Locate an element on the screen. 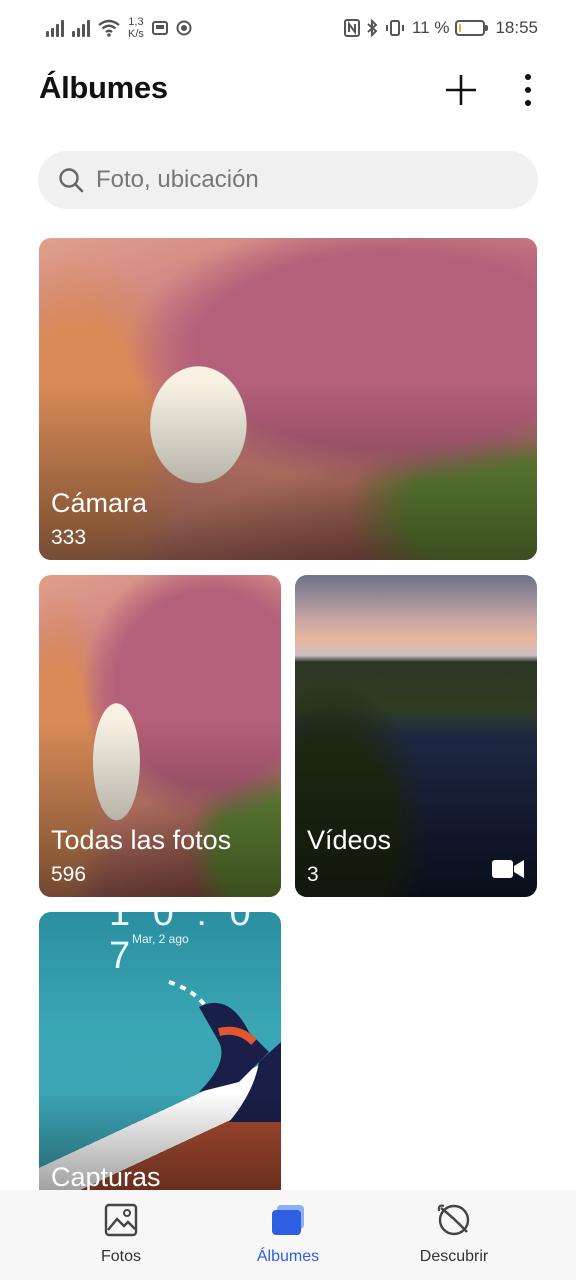  status-bar: 1,3 K/s 11 % 18:55 is located at coordinates (288, 28).